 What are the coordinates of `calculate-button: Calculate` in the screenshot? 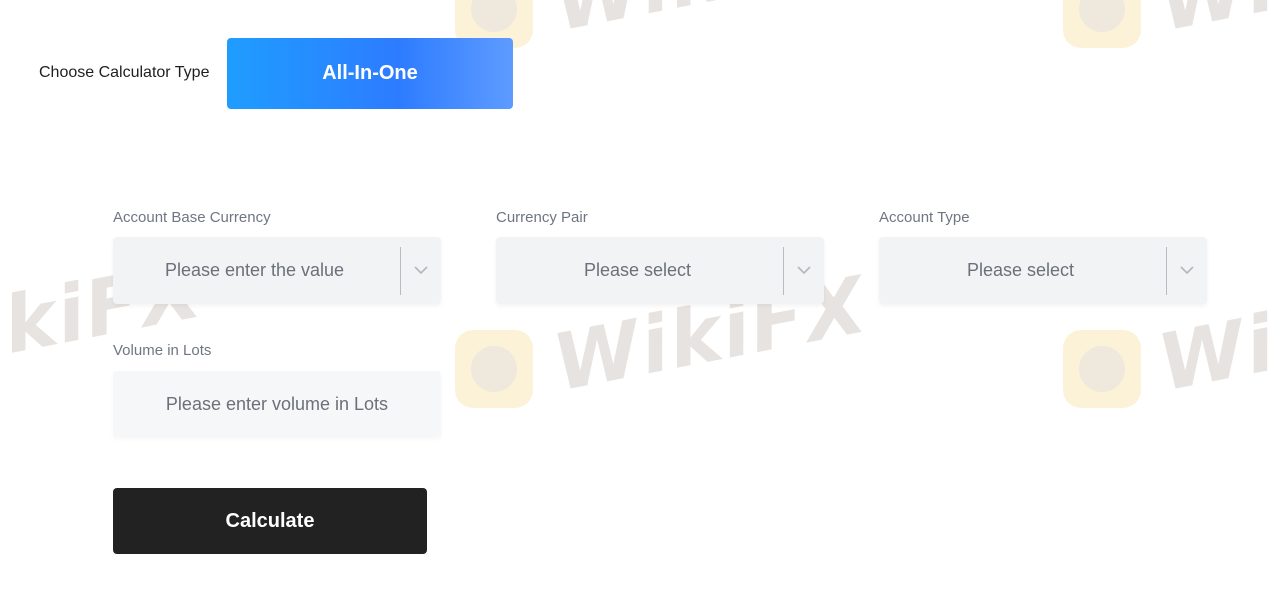 It's located at (270, 521).